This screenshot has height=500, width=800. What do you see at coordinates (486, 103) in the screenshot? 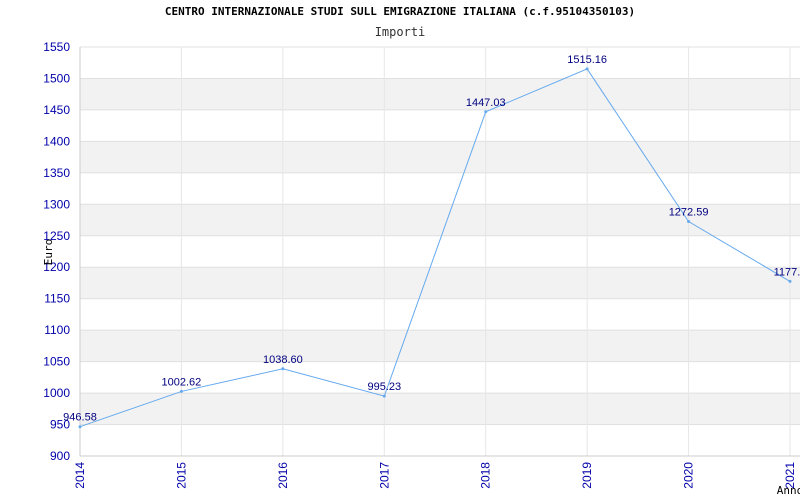
I see `data-label: 1447.03` at bounding box center [486, 103].